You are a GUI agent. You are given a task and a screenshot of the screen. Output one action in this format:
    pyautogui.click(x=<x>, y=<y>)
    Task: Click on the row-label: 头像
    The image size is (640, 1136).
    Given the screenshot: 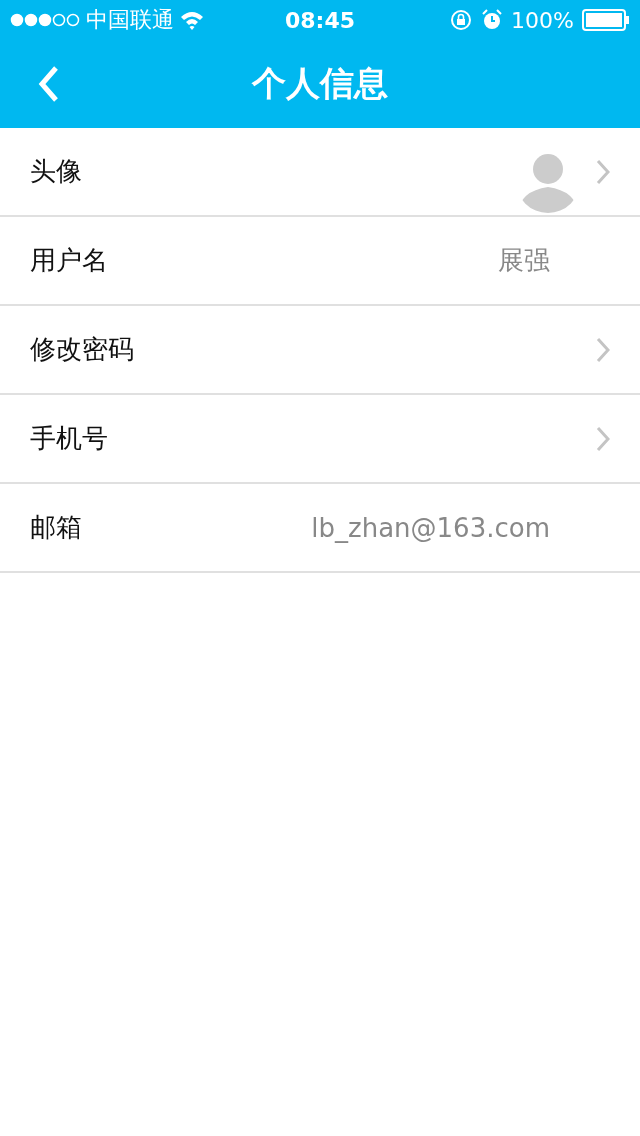 What is the action you would take?
    pyautogui.click(x=56, y=171)
    